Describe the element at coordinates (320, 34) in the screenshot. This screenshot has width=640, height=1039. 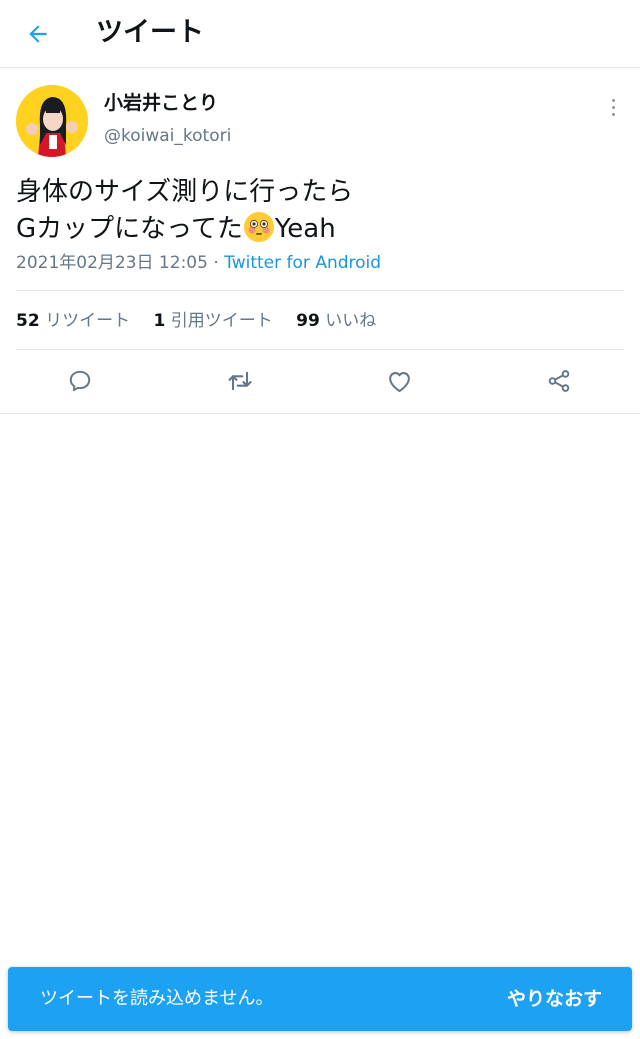
I see `app-header: ツイート` at that location.